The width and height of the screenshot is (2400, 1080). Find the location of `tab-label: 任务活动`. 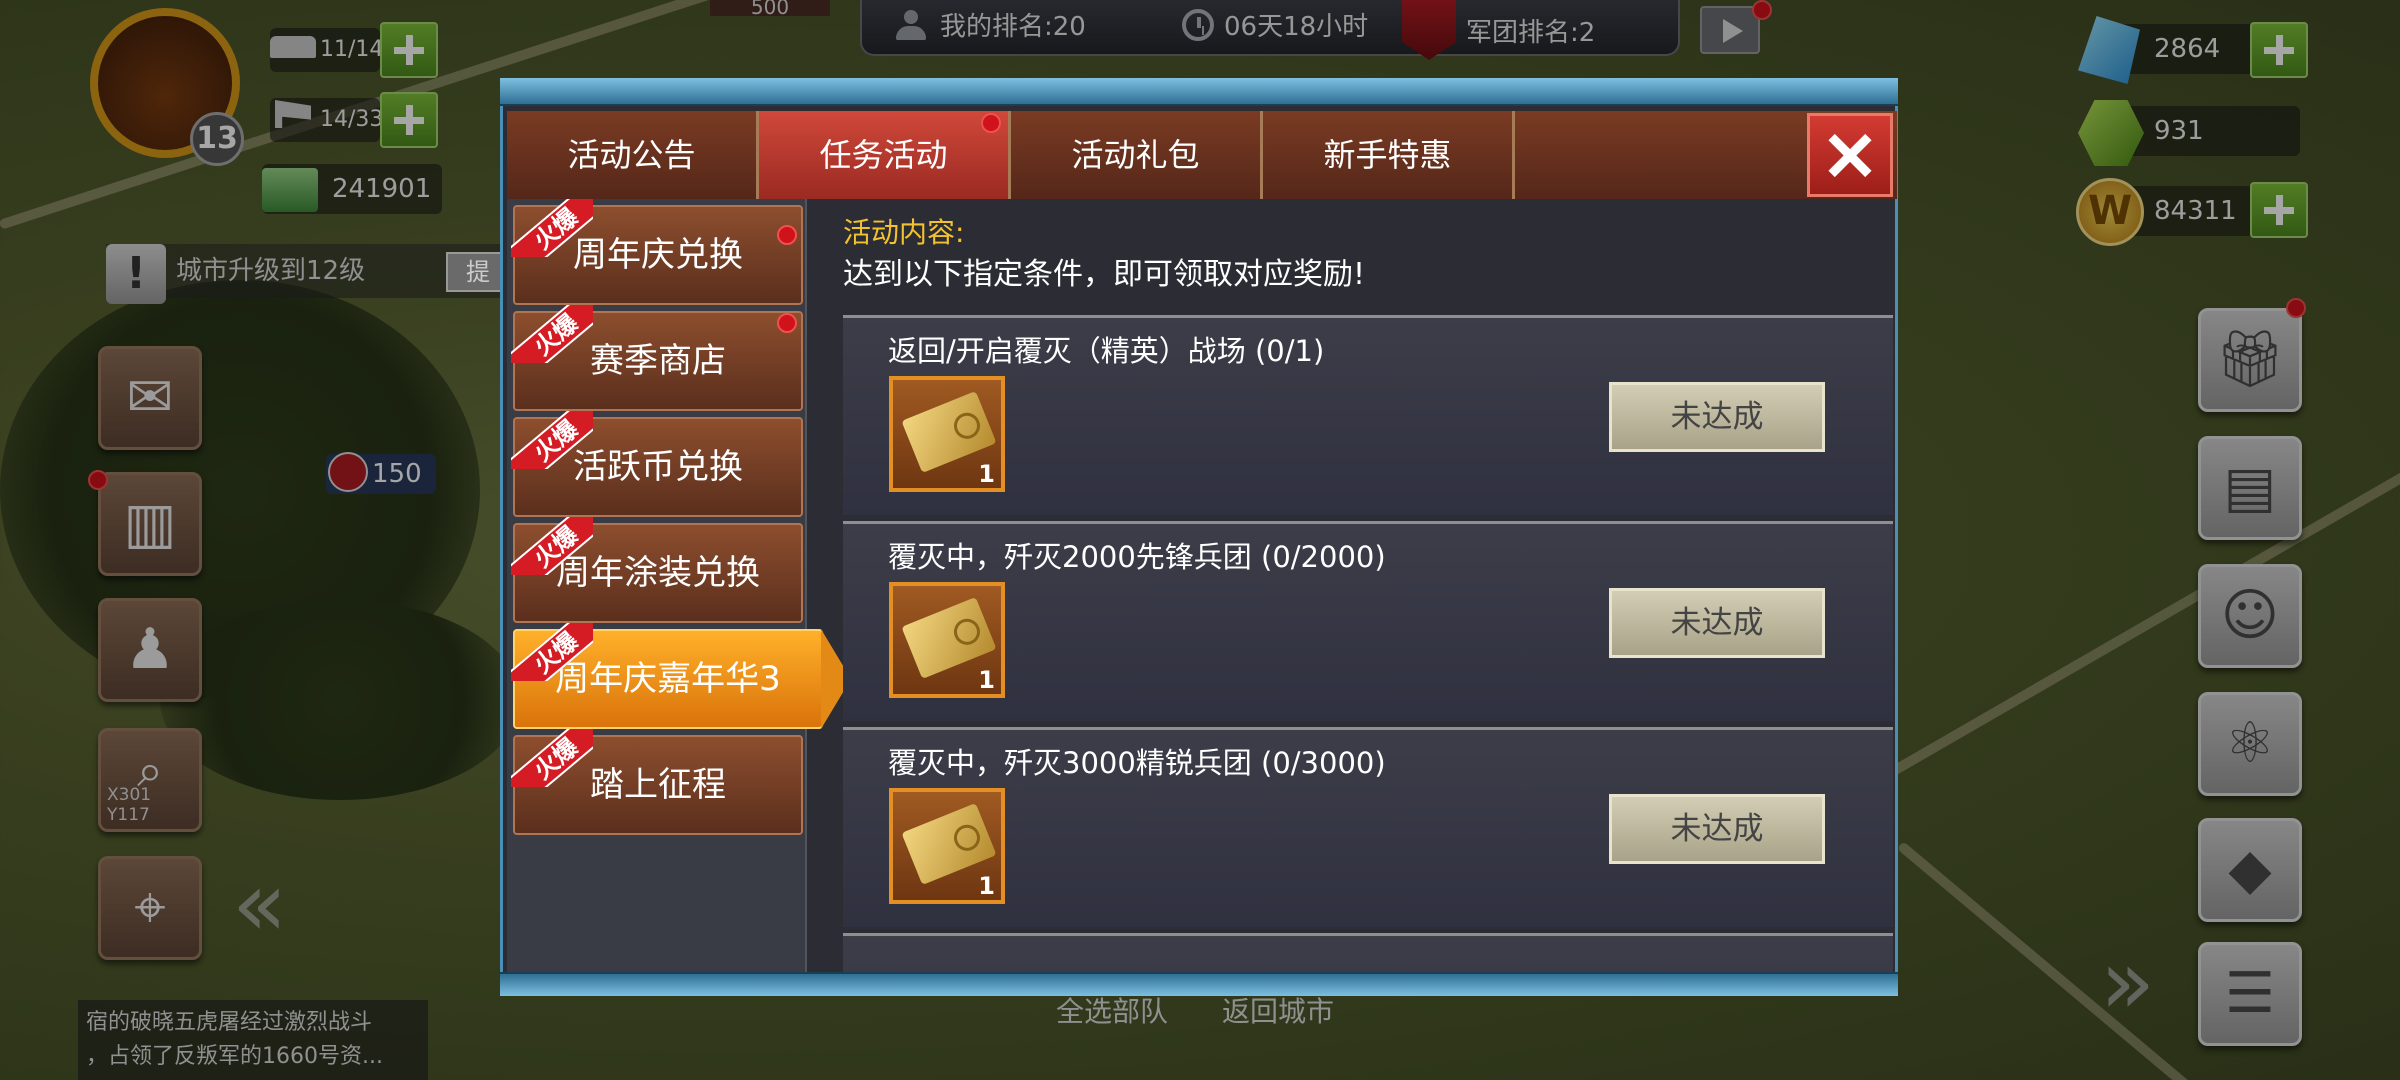

tab-label: 任务活动 is located at coordinates (883, 155).